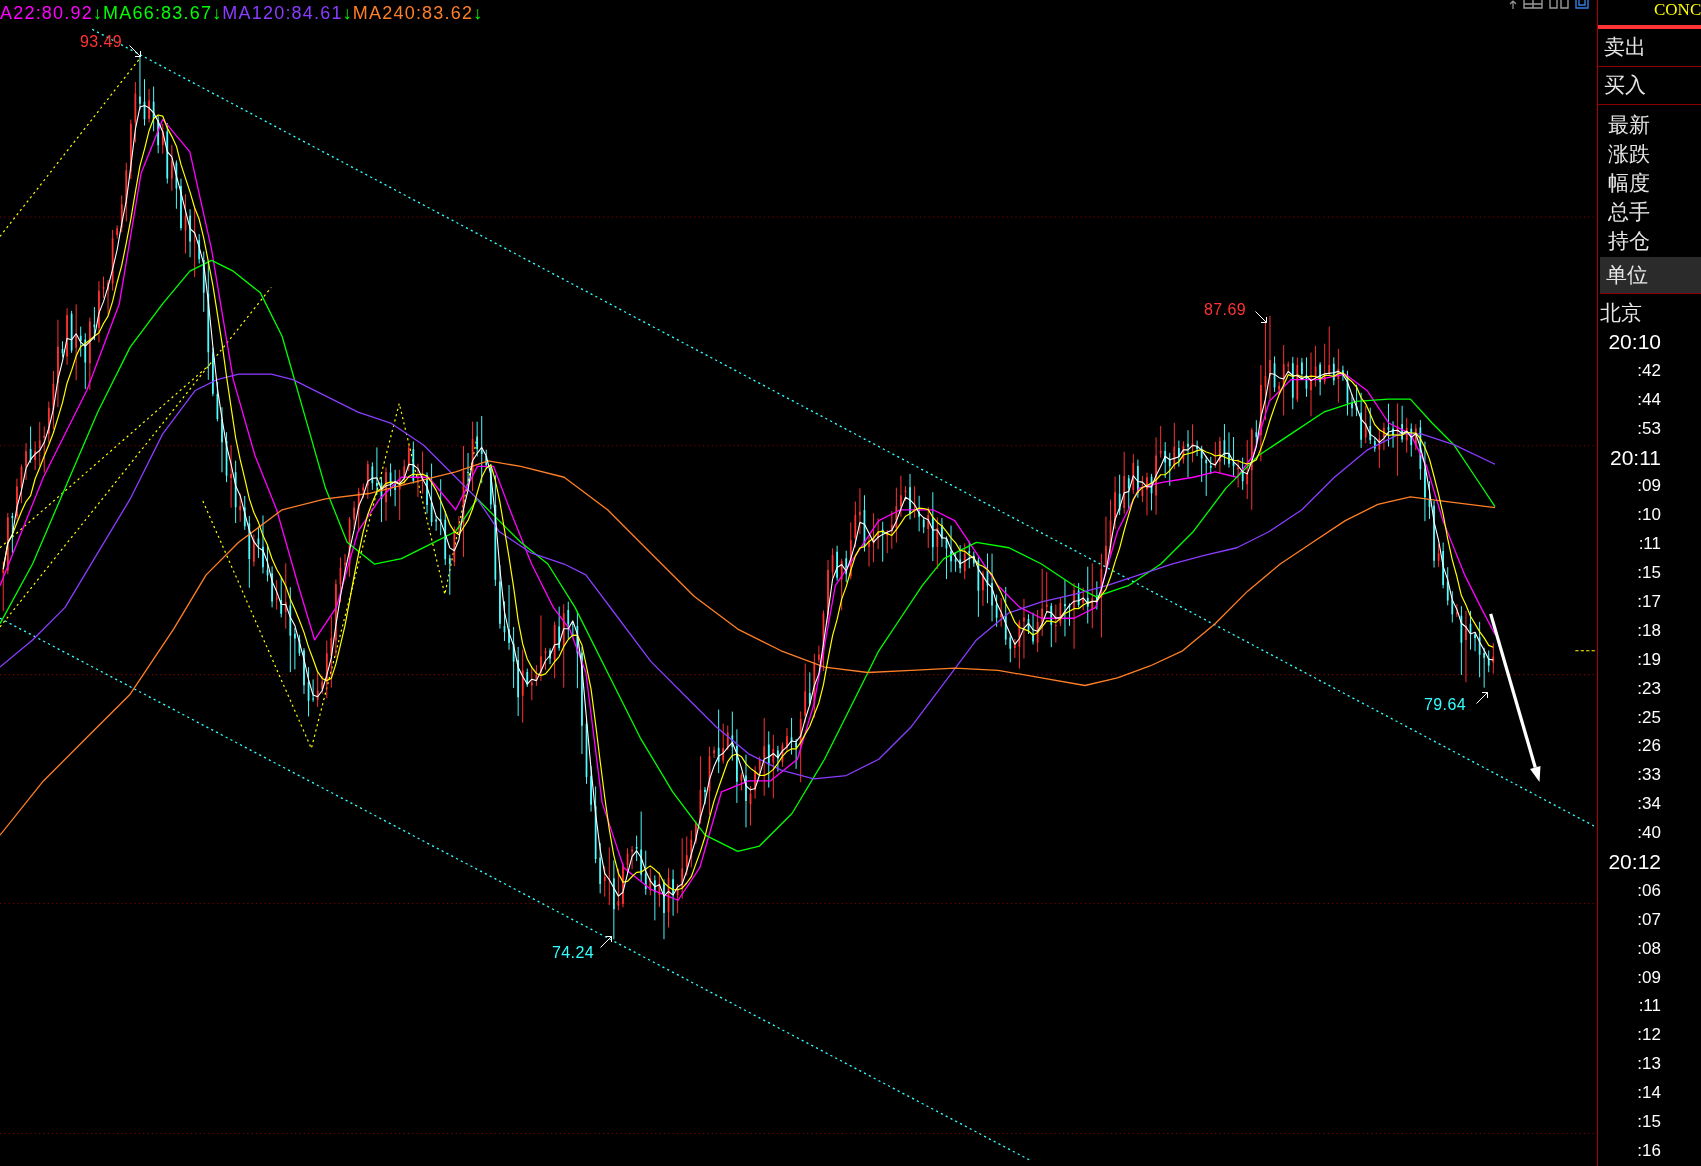  I want to click on time-label: :19, so click(1649, 659).